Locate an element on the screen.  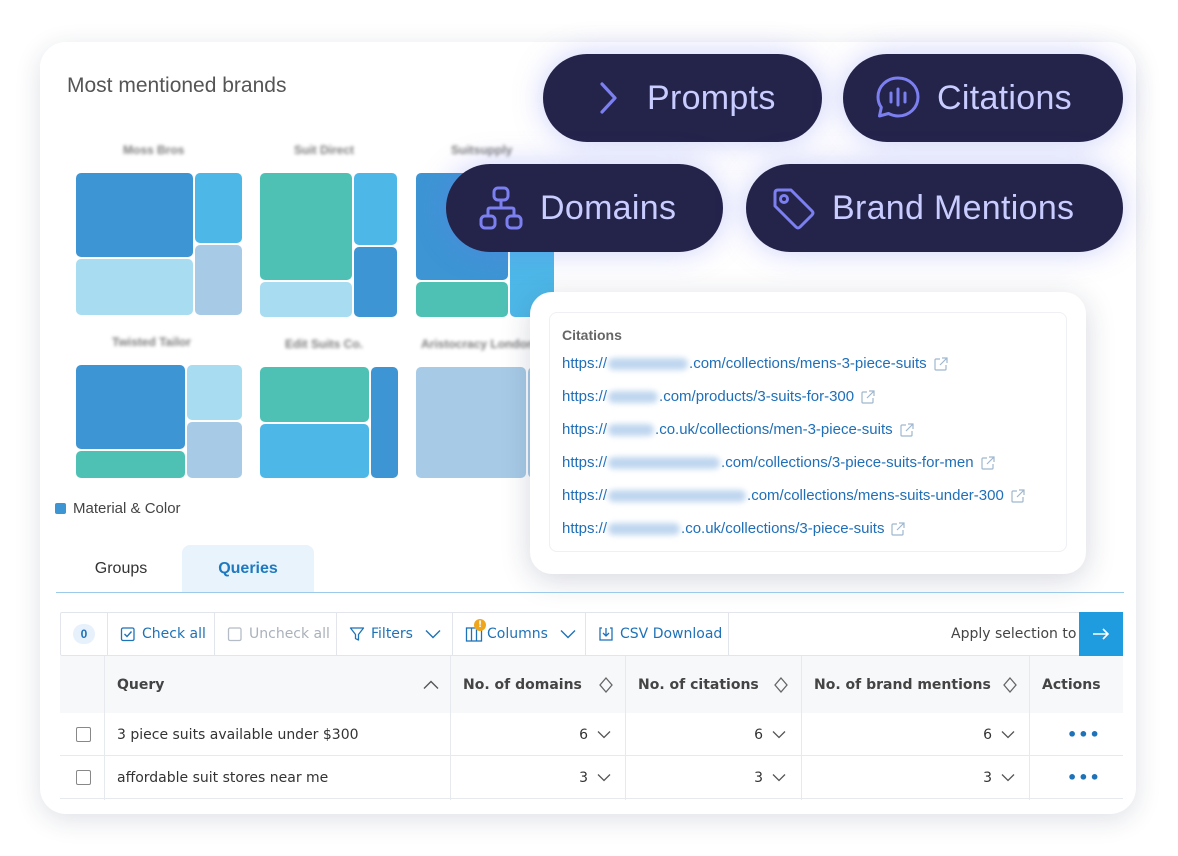
column-header-brand-mentions: No. of brand mentions is located at coordinates (915, 684).